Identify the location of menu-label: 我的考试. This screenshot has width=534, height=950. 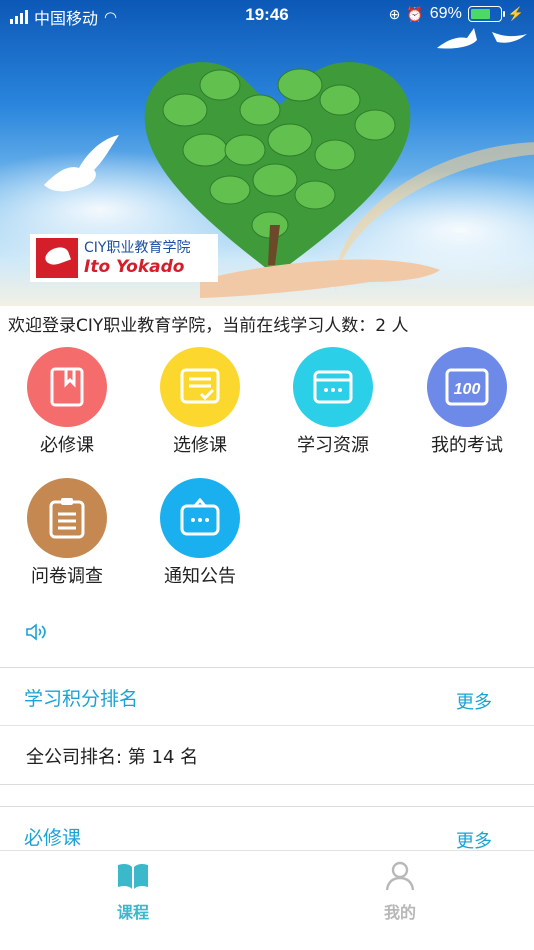
(467, 445).